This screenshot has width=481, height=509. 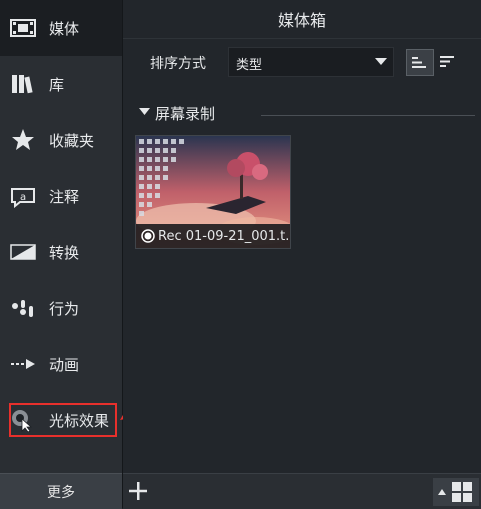 What do you see at coordinates (185, 114) in the screenshot?
I see `section-title: 屏幕录制` at bounding box center [185, 114].